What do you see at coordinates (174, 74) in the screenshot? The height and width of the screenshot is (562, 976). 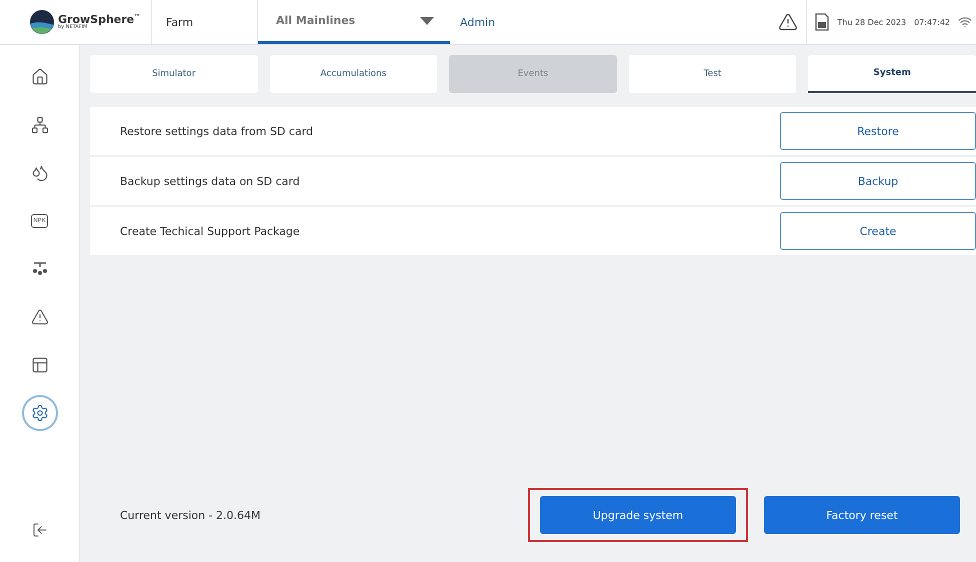 I see `tab: Simulator` at bounding box center [174, 74].